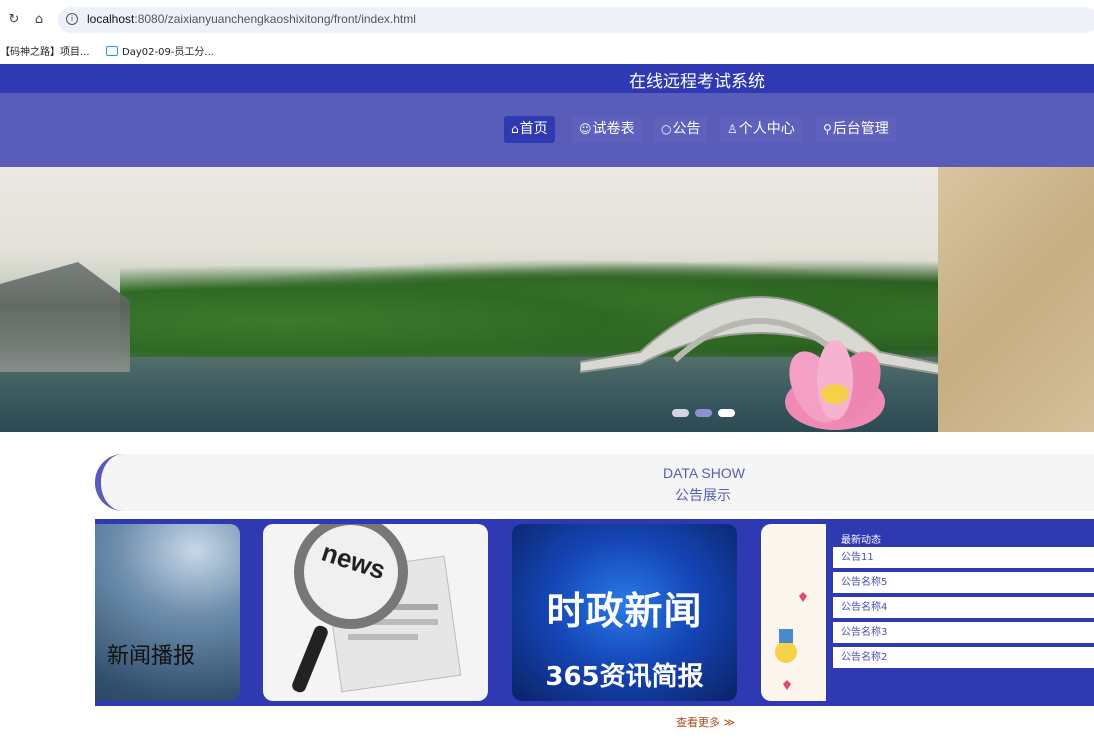 This screenshot has width=1094, height=754. I want to click on nav-item-admin: ⚲后台管理, so click(856, 129).